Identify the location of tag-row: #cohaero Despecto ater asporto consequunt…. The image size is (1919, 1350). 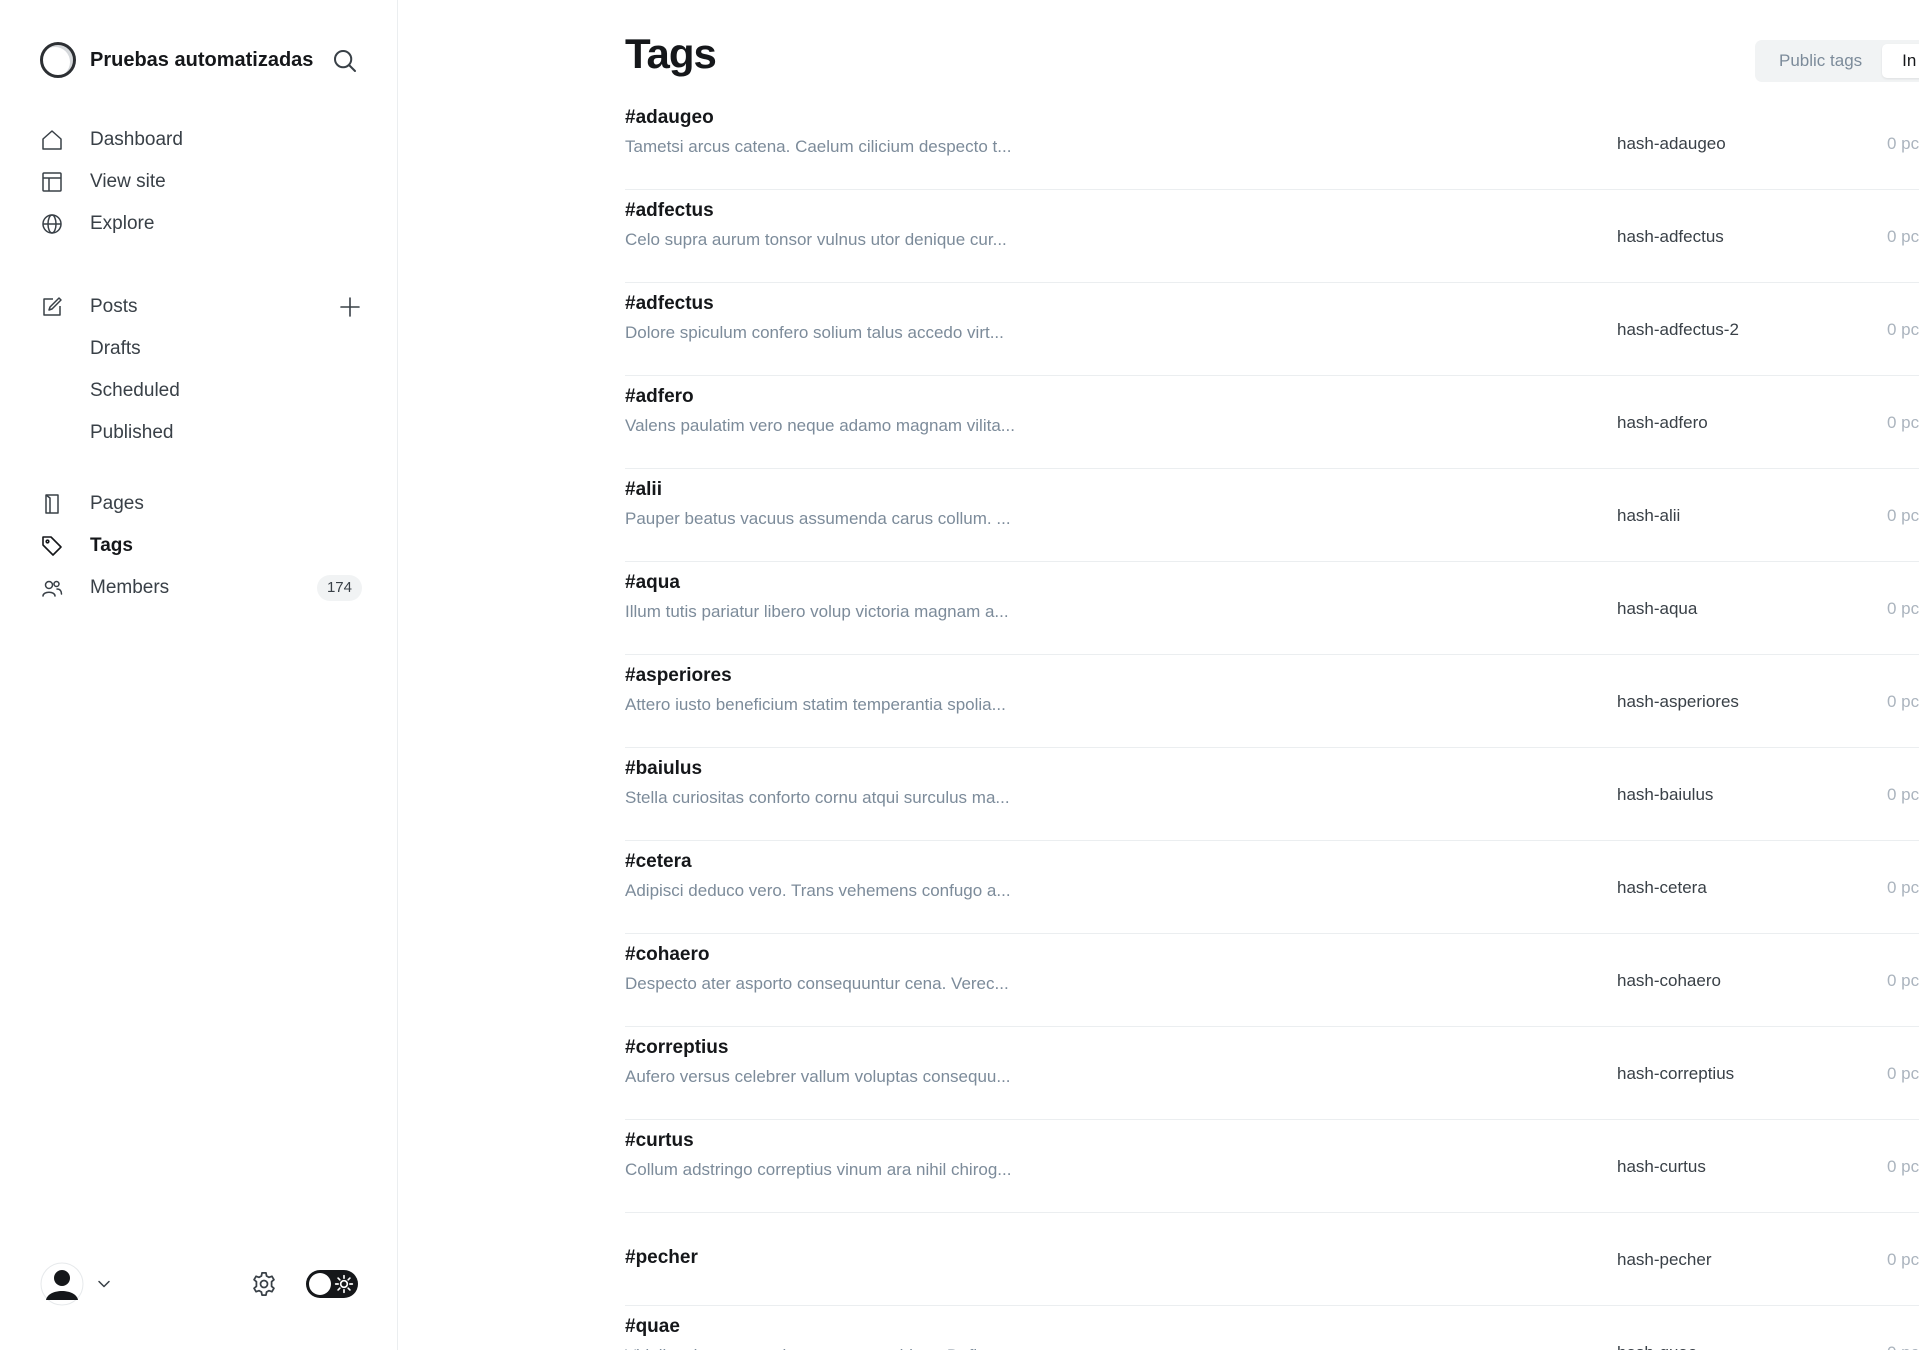
(1272, 980).